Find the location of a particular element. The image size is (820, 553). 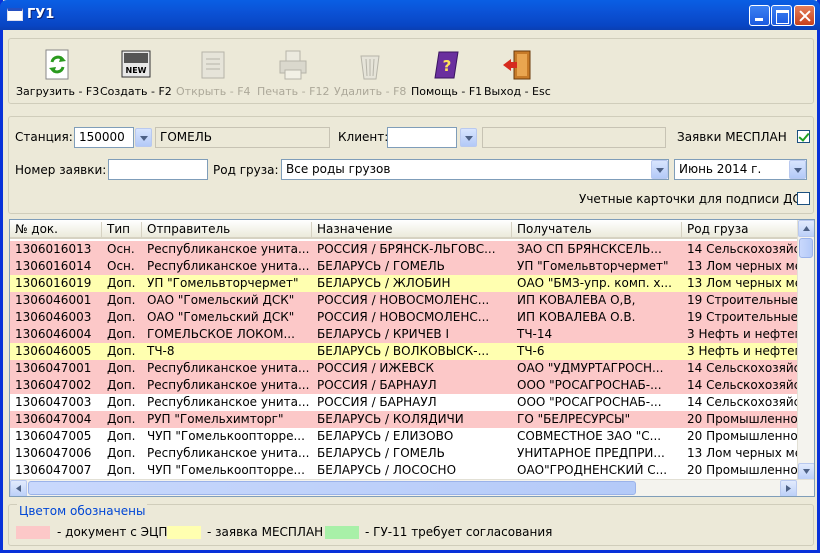

order-number-input is located at coordinates (158, 169).